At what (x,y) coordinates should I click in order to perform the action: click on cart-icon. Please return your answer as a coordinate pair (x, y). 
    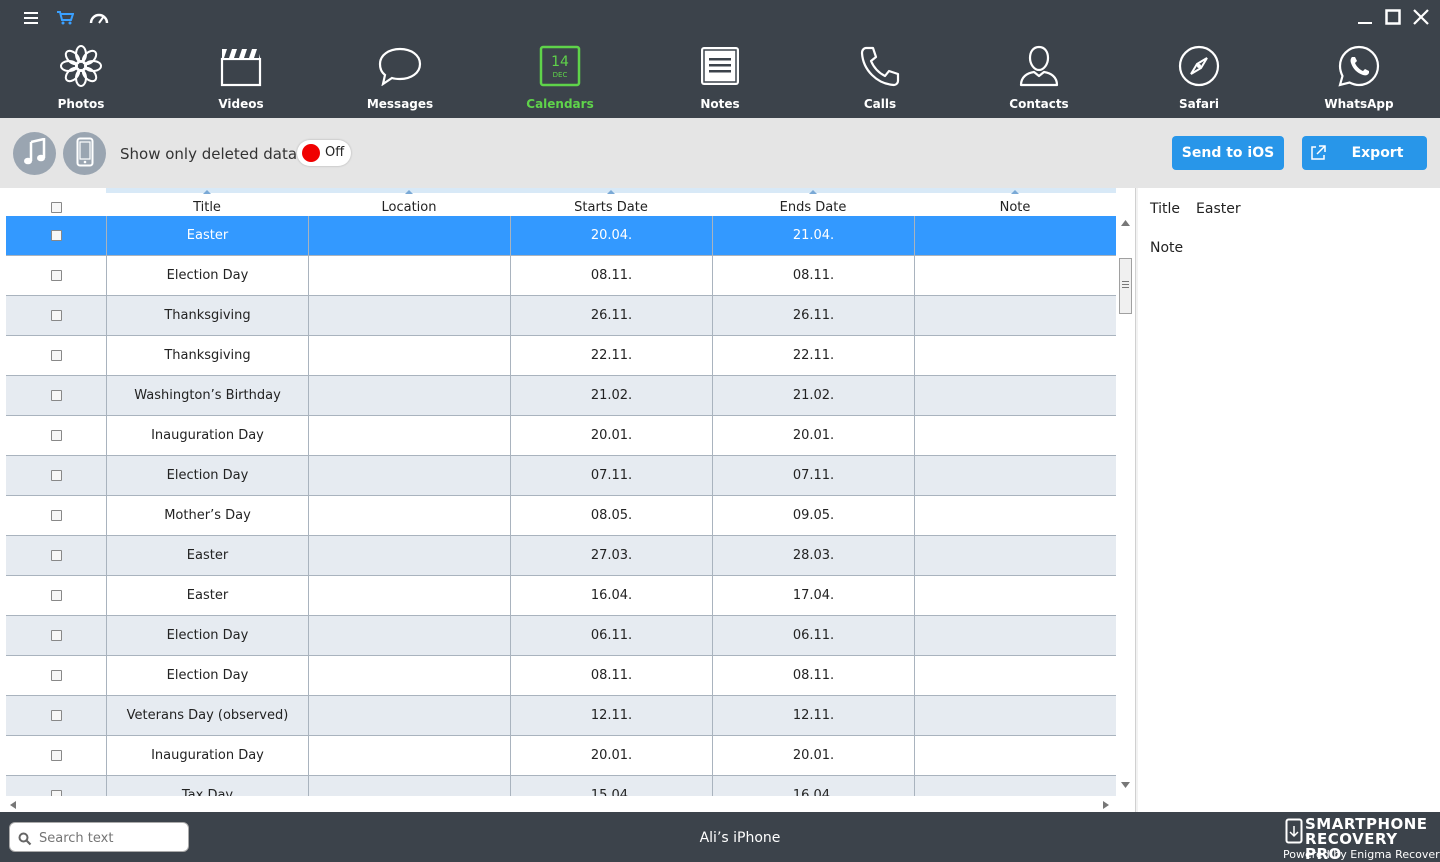
    Looking at the image, I should click on (65, 18).